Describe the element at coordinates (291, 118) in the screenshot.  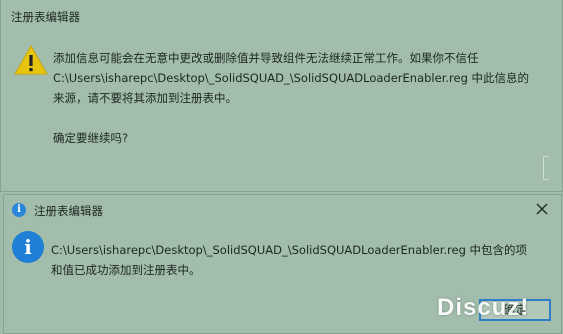
I see `message-spacer` at that location.